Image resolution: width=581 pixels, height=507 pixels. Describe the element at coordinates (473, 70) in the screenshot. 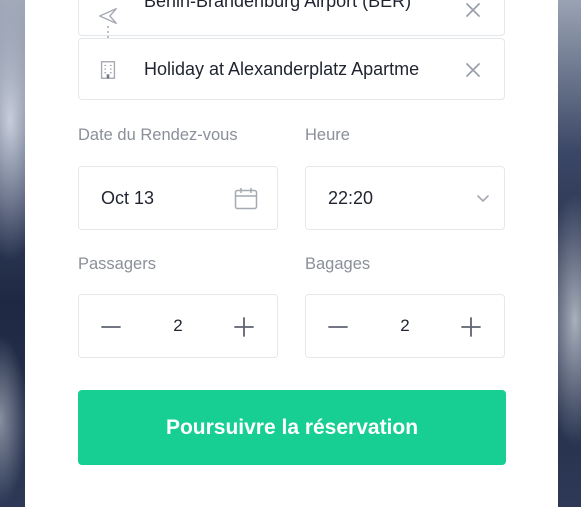

I see `clear-destination-icon` at that location.